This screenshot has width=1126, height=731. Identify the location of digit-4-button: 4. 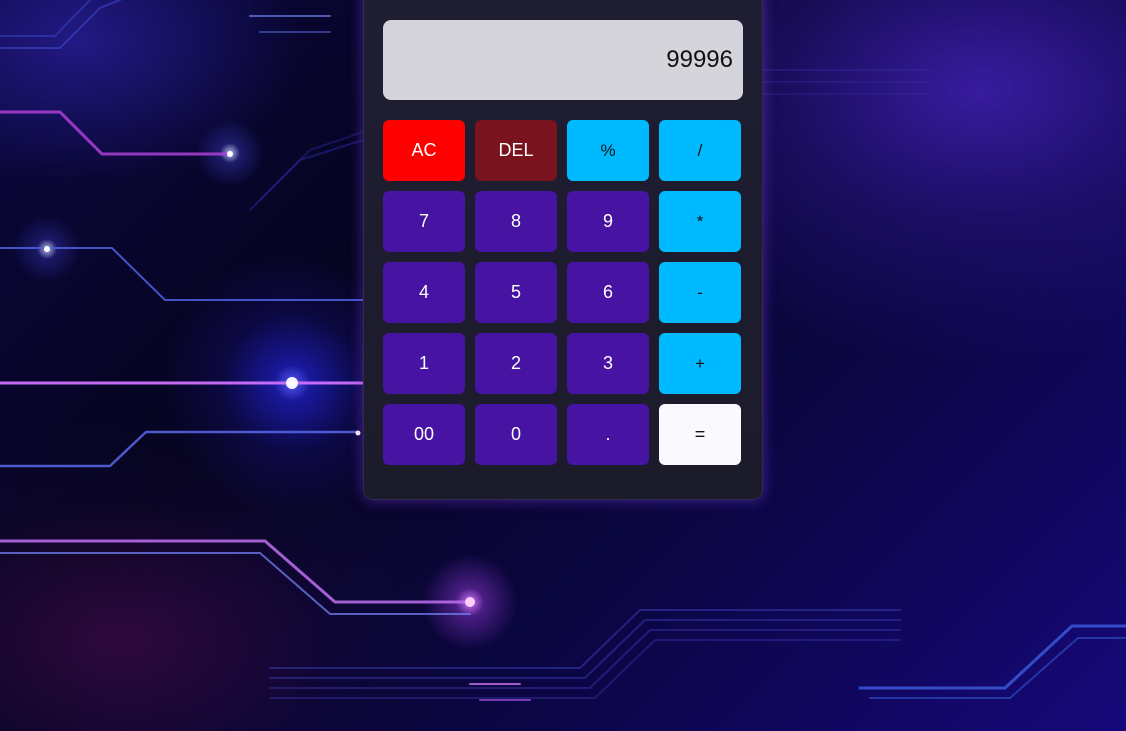
(424, 292).